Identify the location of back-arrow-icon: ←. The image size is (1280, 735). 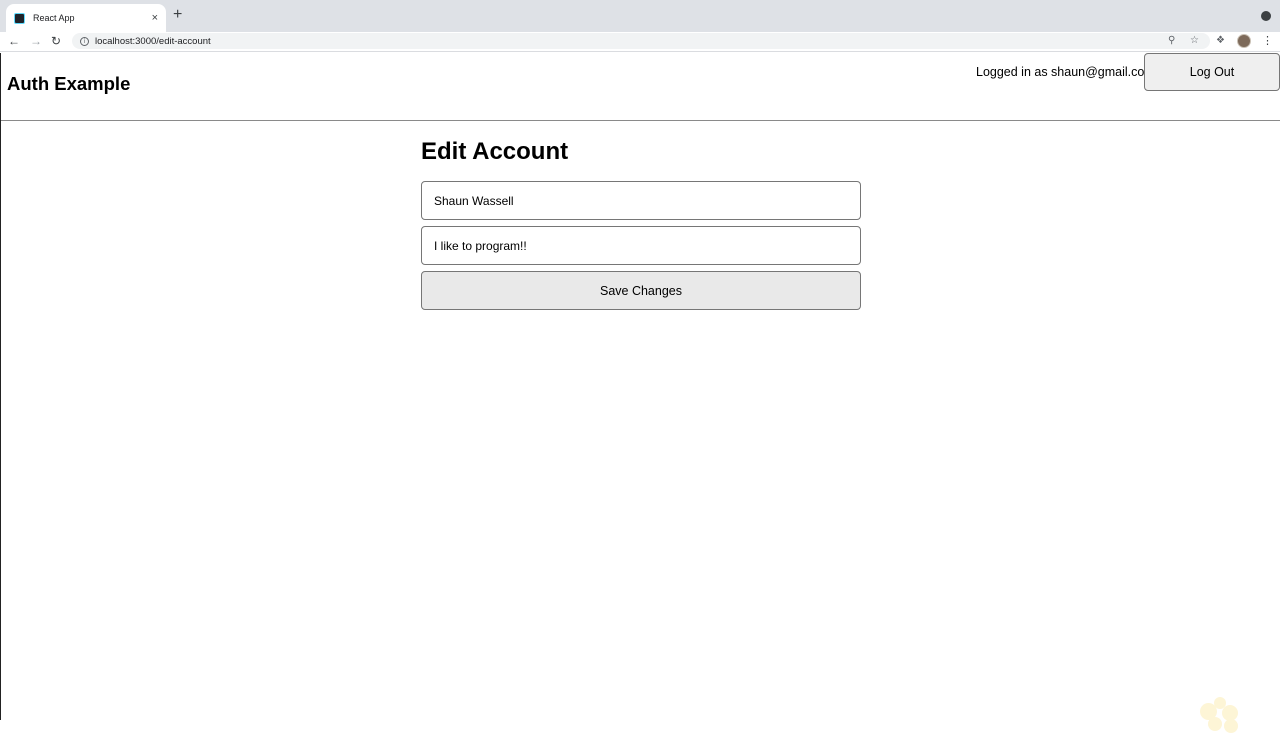
(14, 41).